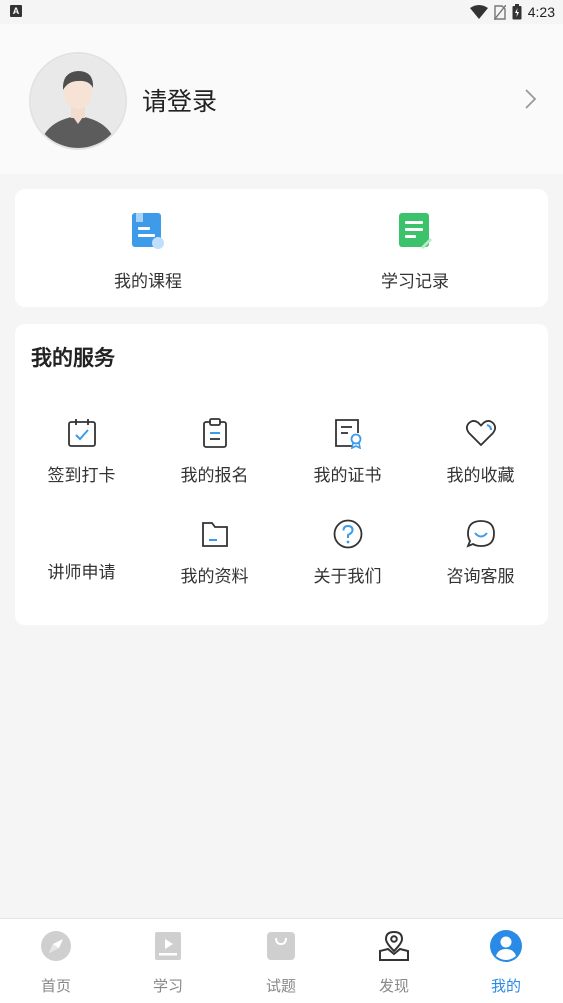 This screenshot has height=1003, width=563. Describe the element at coordinates (81, 433) in the screenshot. I see `calendar-check-icon` at that location.